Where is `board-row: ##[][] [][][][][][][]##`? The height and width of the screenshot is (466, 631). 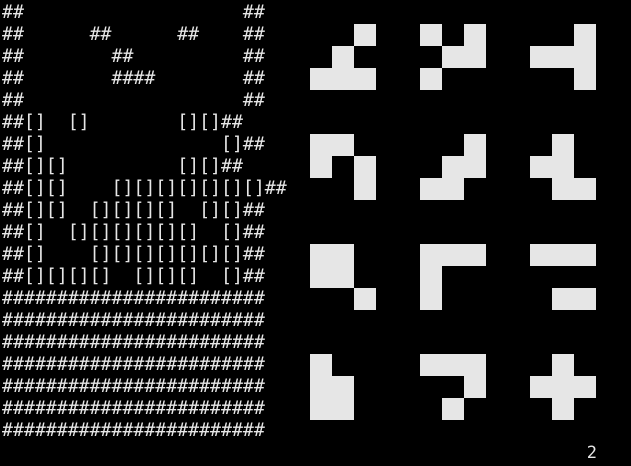 board-row: ##[][] [][][][][][][]## is located at coordinates (144, 188).